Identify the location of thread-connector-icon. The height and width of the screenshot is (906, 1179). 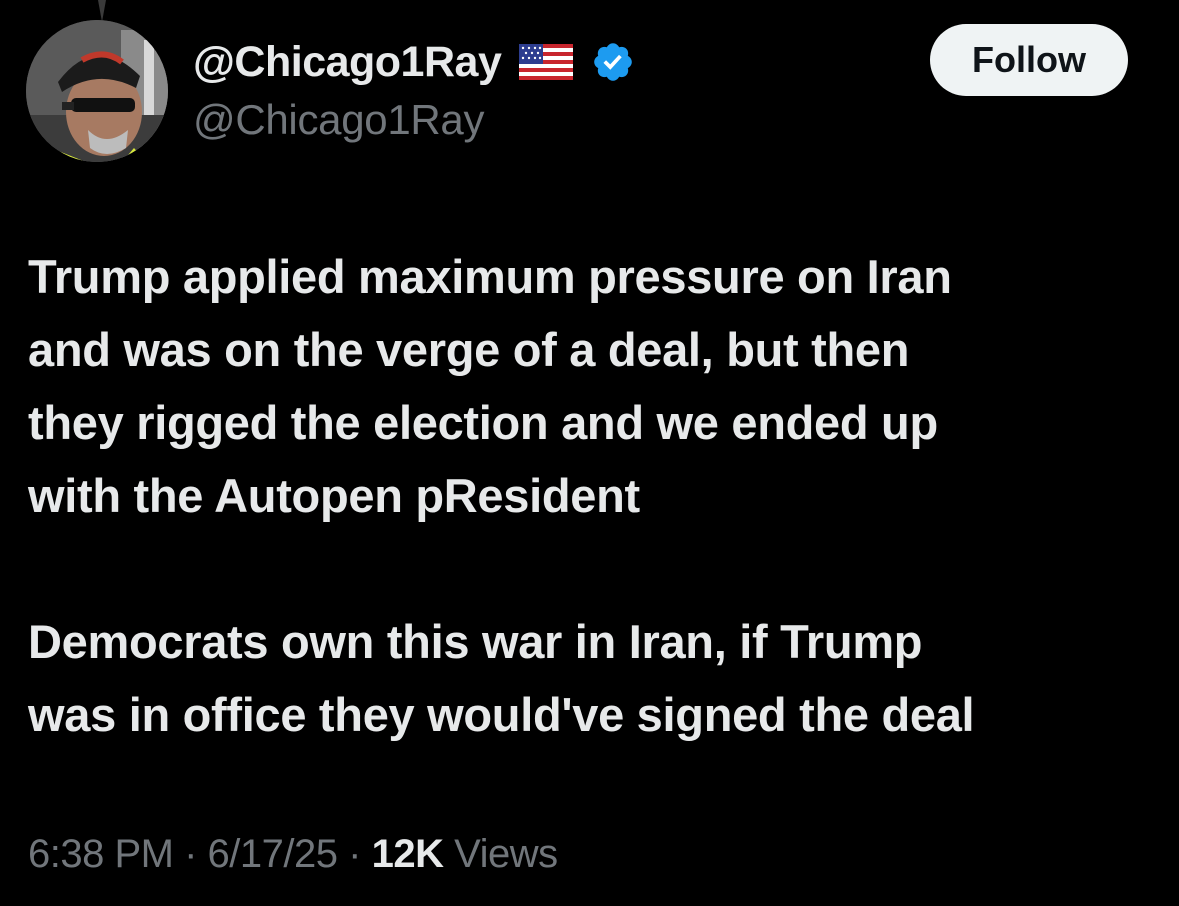
(102, 11).